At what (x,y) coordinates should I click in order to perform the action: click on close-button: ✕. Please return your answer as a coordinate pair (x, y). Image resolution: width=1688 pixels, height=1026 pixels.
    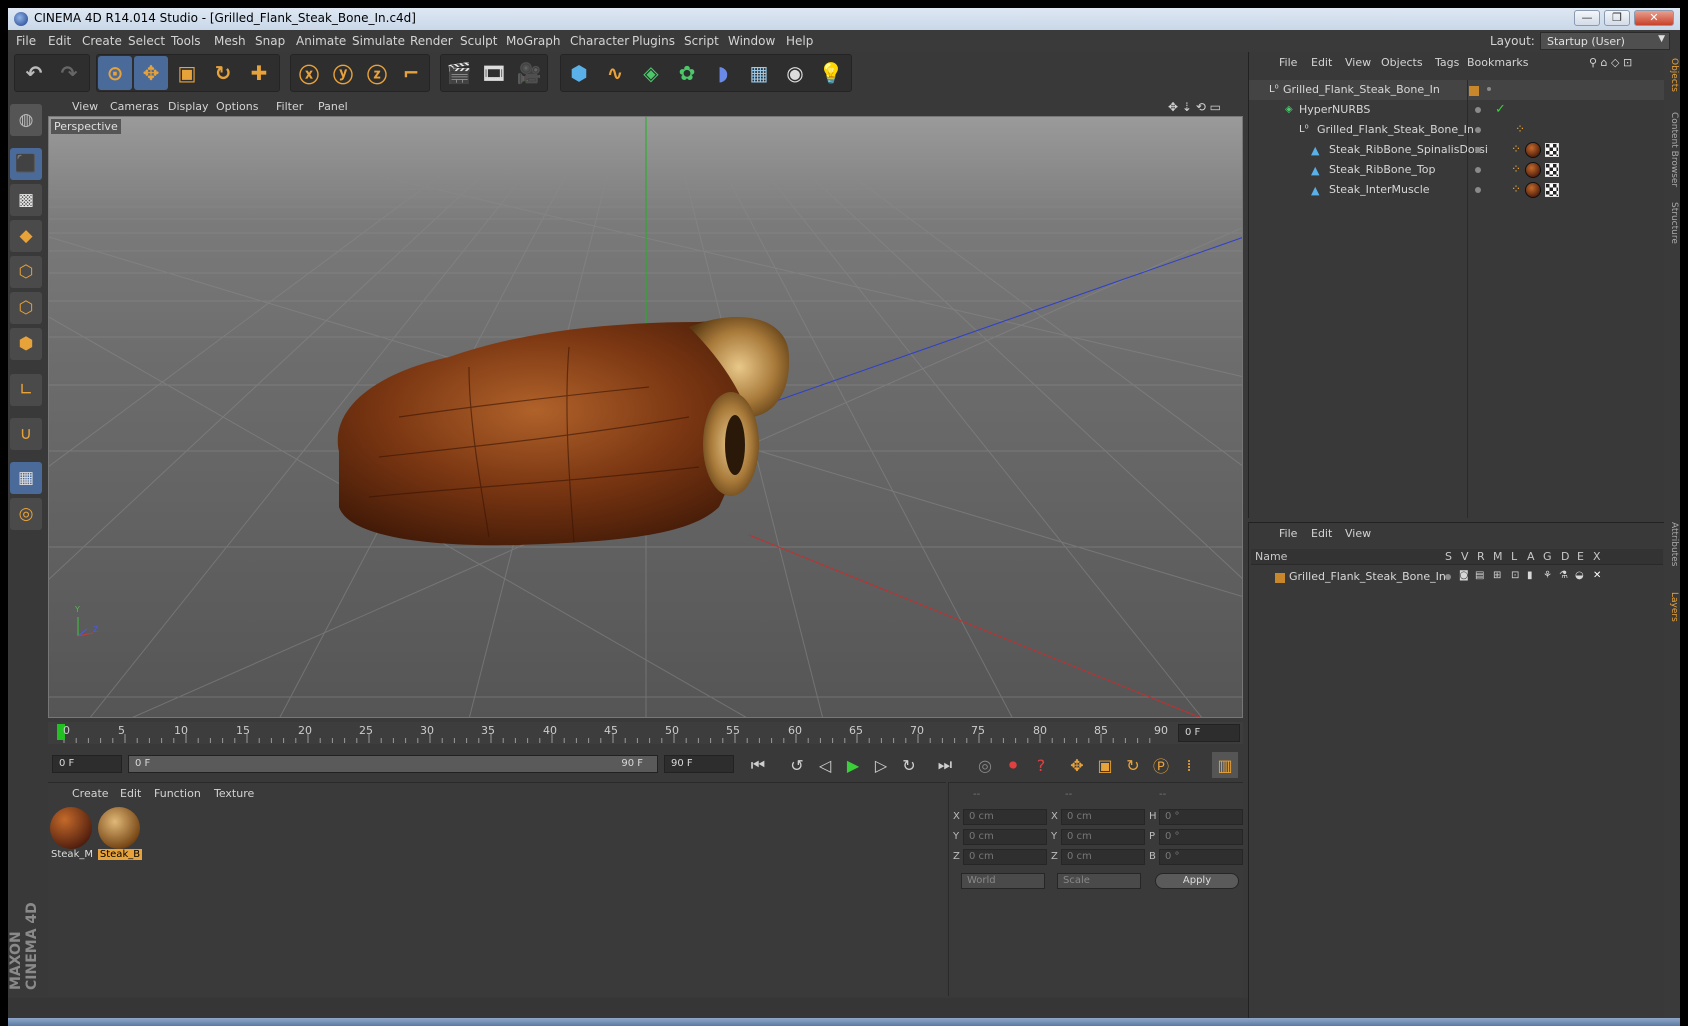
    Looking at the image, I should click on (1654, 18).